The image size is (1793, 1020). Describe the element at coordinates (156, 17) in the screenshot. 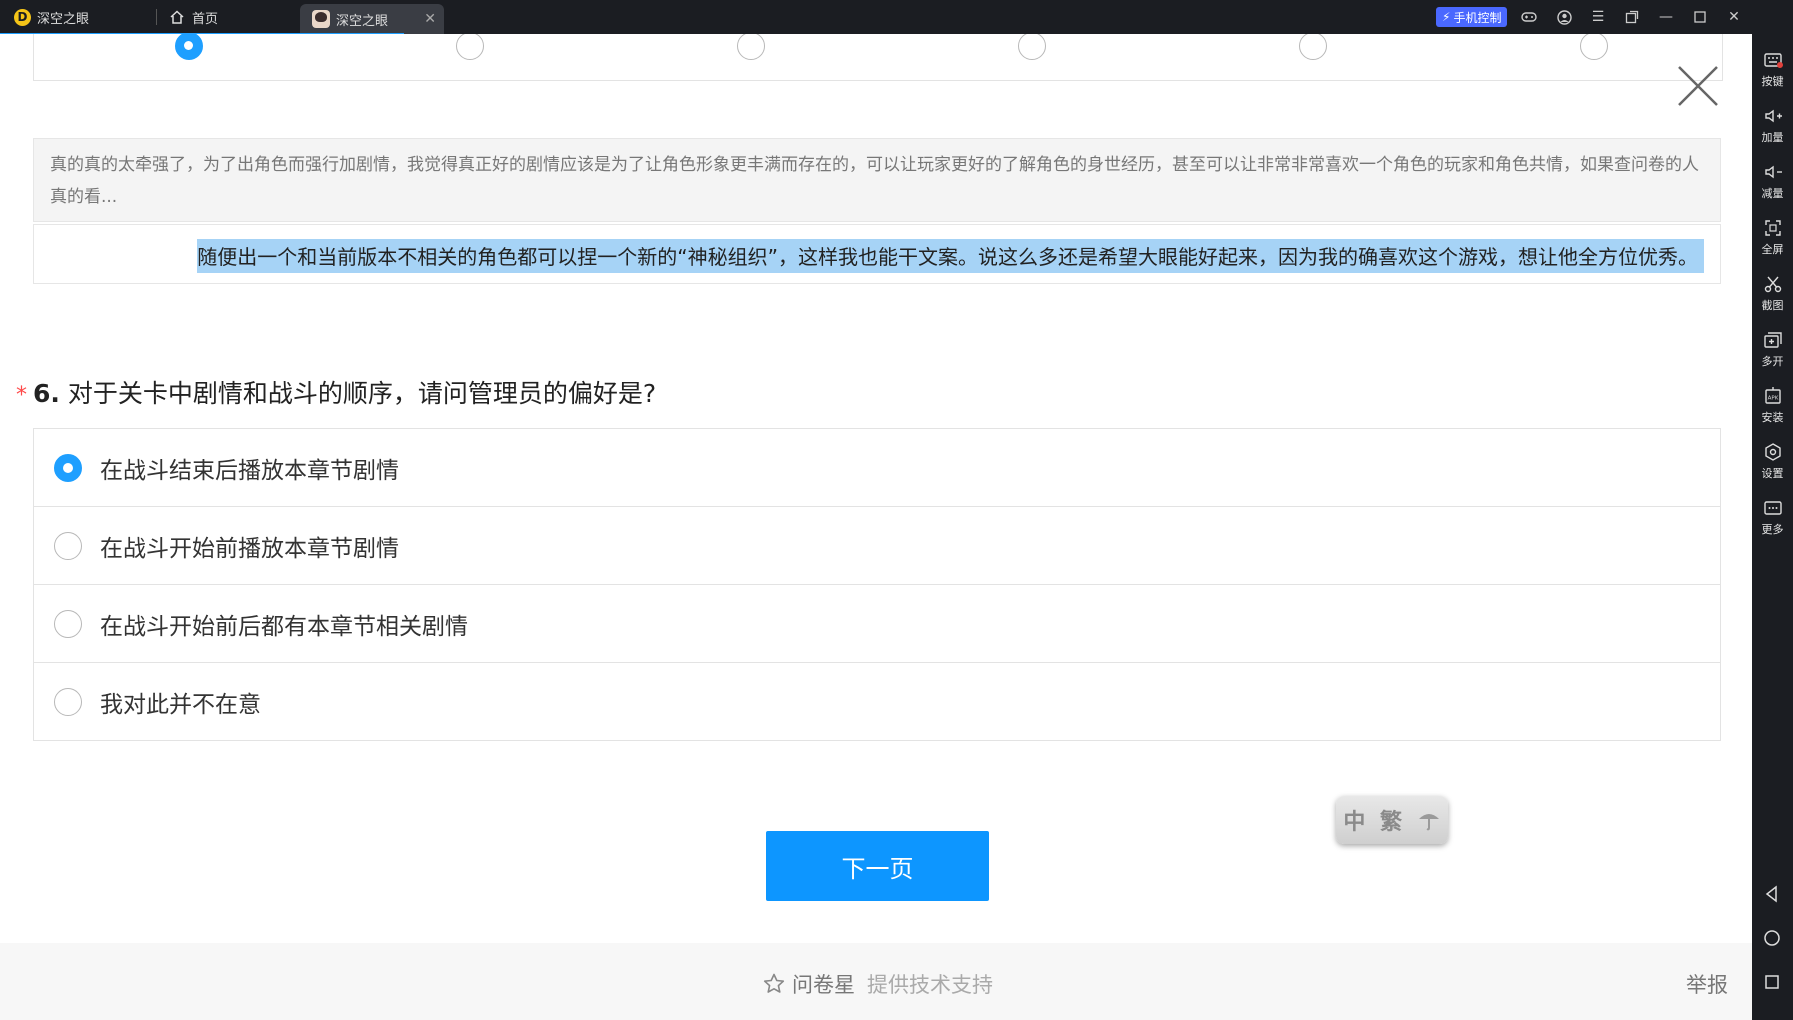

I see `tab-separator` at that location.